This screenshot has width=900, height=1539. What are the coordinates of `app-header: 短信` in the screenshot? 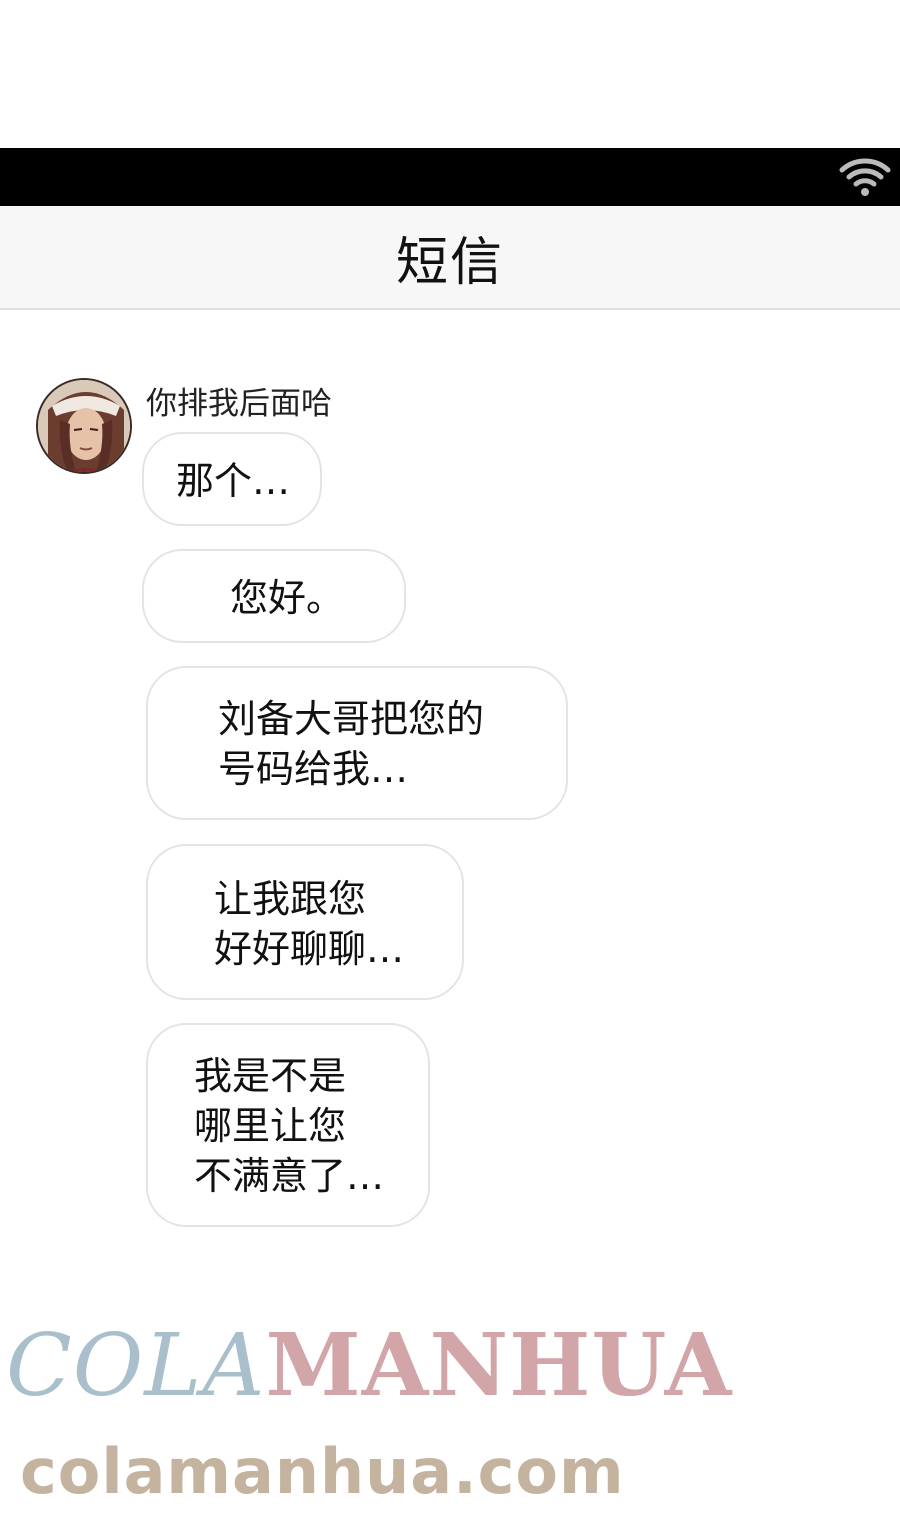 It's located at (450, 258).